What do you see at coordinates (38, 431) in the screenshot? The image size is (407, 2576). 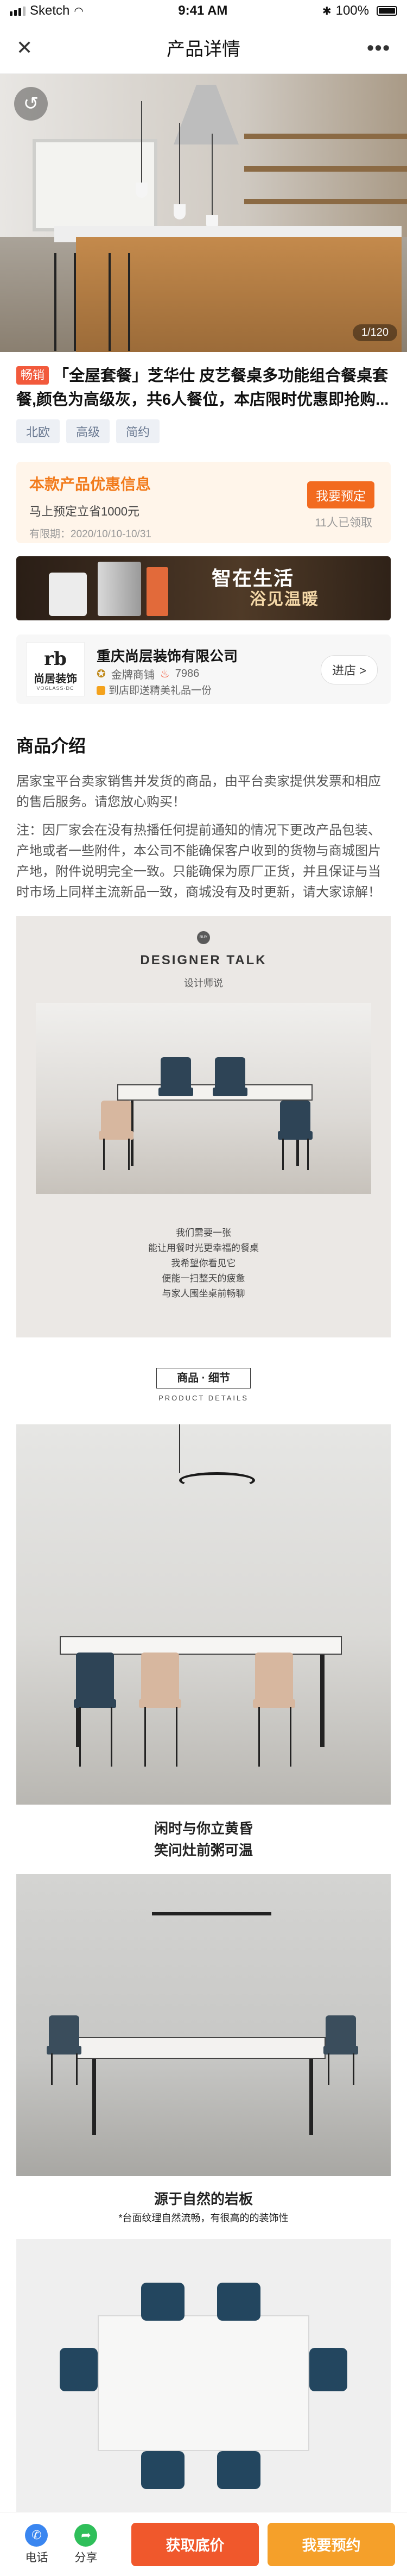 I see `chip: 北欧` at bounding box center [38, 431].